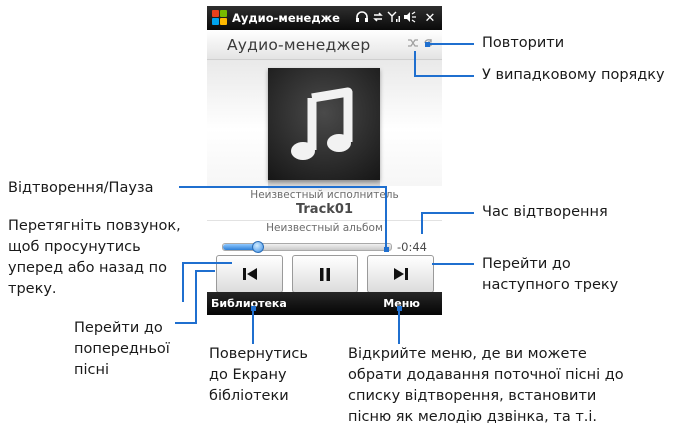  I want to click on music-note-icon, so click(322, 123).